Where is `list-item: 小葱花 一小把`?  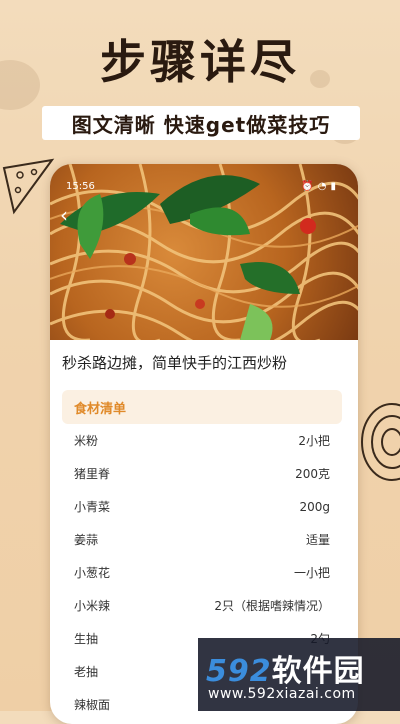 list-item: 小葱花 一小把 is located at coordinates (202, 572).